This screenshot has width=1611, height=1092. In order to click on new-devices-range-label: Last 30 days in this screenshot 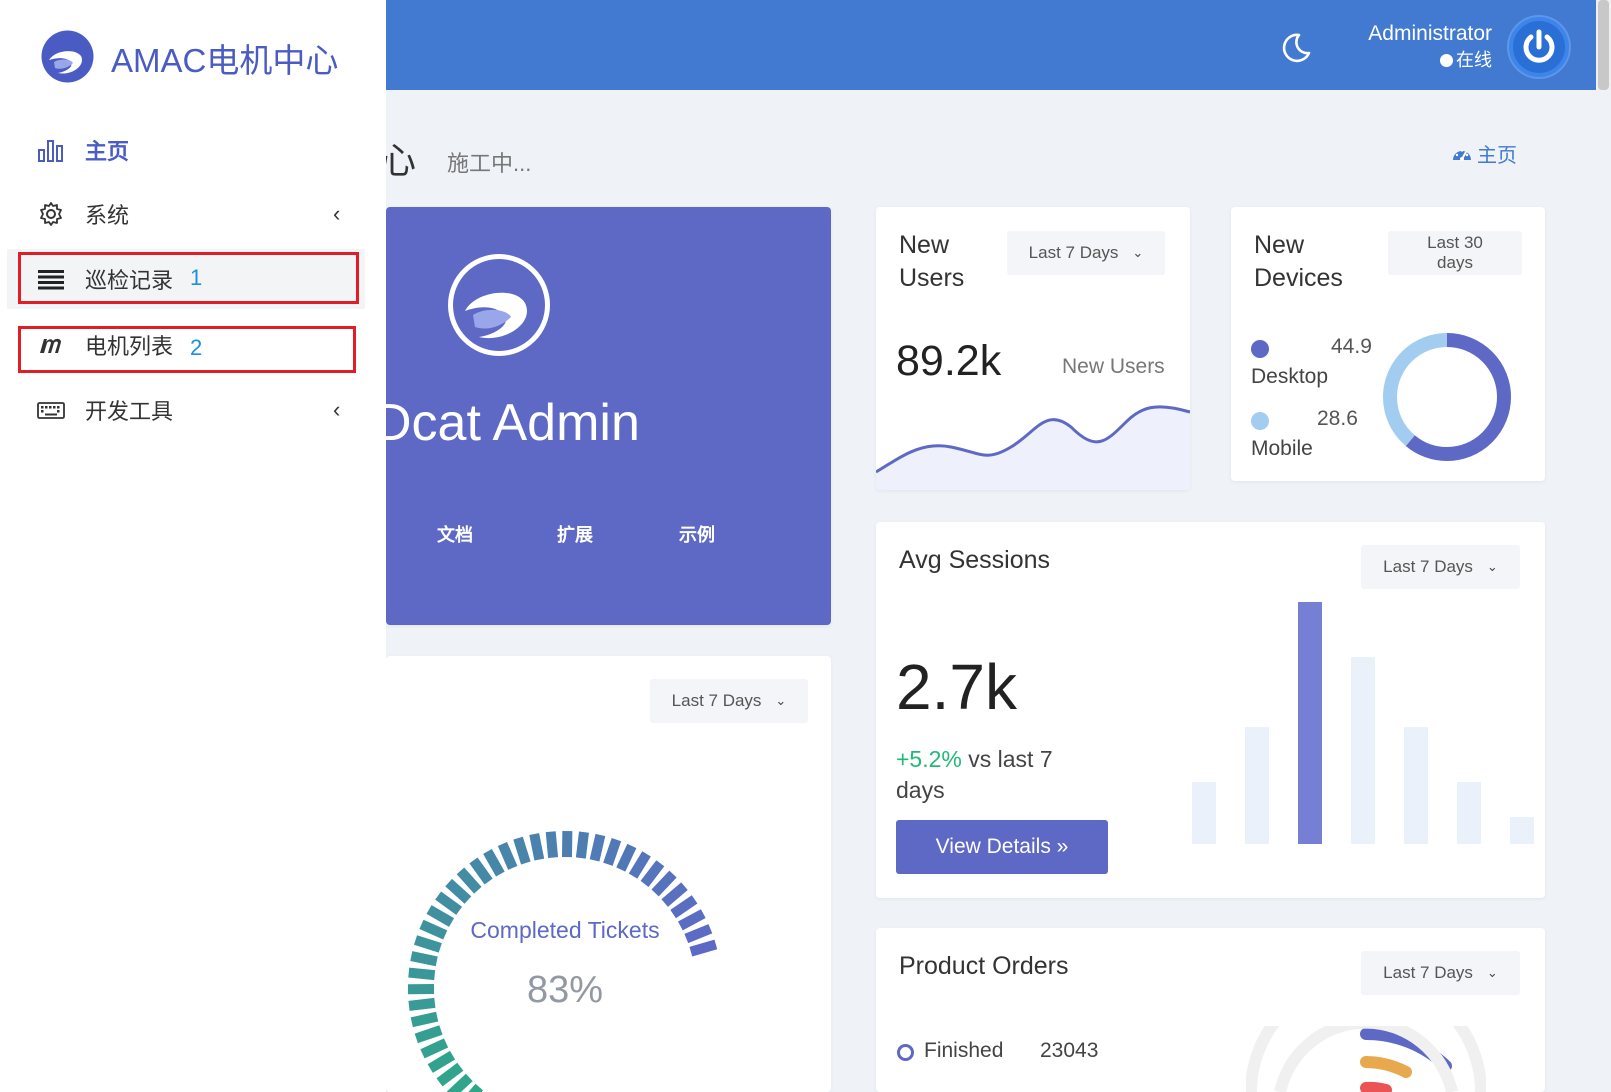, I will do `click(1455, 252)`.